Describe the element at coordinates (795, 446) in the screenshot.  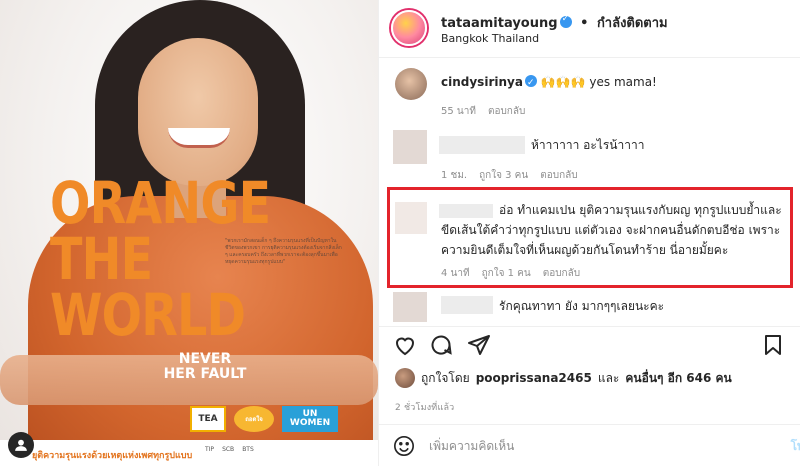
I see `post-button: โพ` at that location.